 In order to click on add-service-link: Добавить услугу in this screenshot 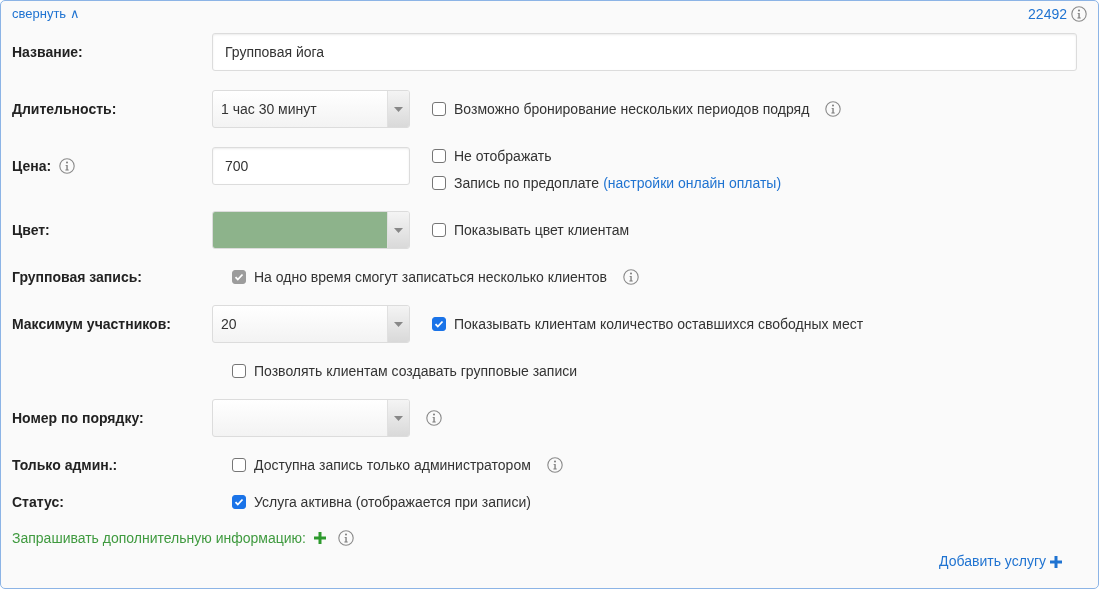, I will do `click(1000, 561)`.